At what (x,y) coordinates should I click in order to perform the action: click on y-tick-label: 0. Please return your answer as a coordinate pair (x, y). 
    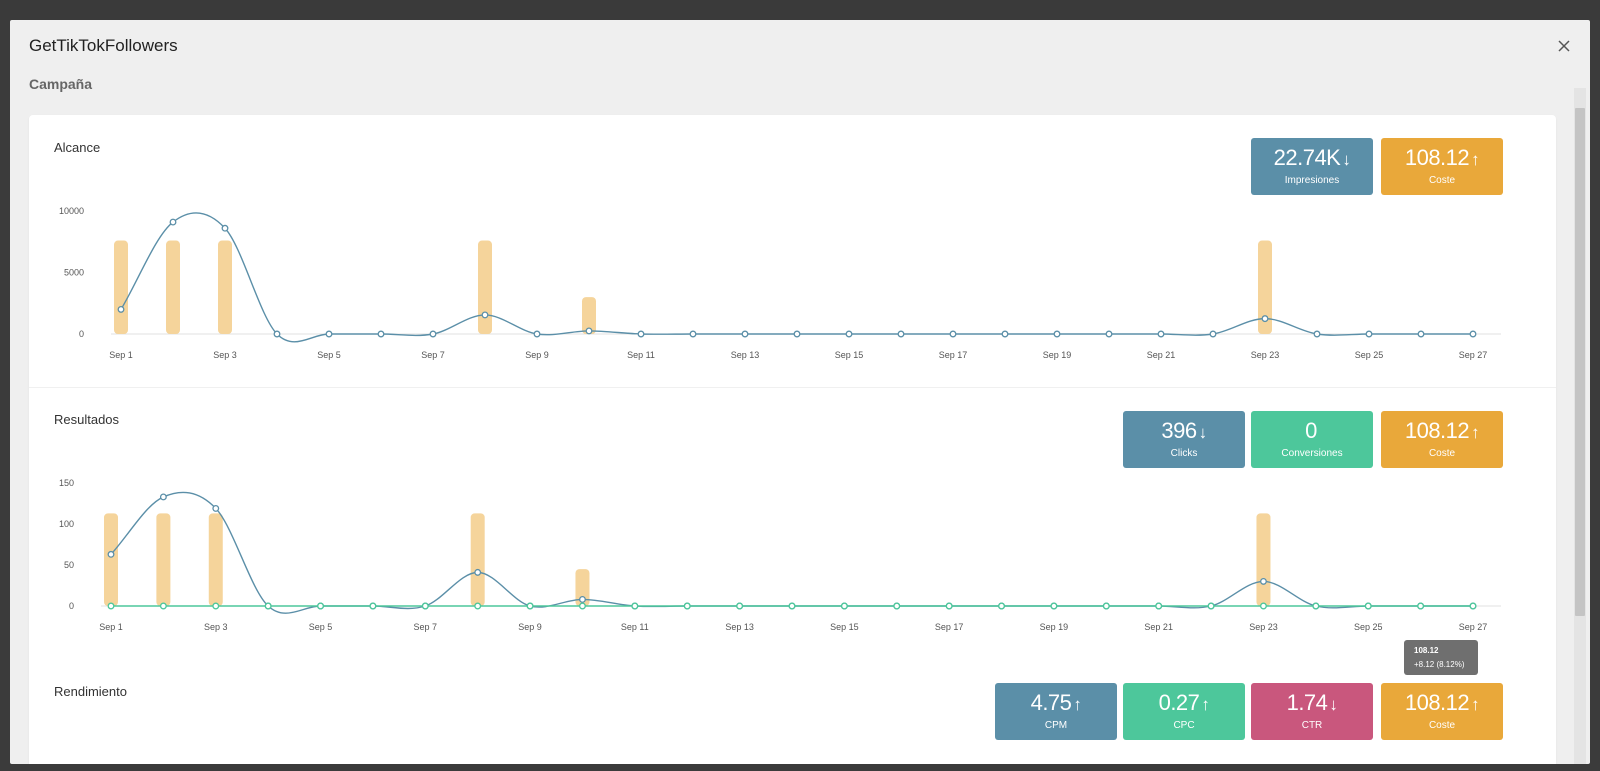
    Looking at the image, I should click on (71, 606).